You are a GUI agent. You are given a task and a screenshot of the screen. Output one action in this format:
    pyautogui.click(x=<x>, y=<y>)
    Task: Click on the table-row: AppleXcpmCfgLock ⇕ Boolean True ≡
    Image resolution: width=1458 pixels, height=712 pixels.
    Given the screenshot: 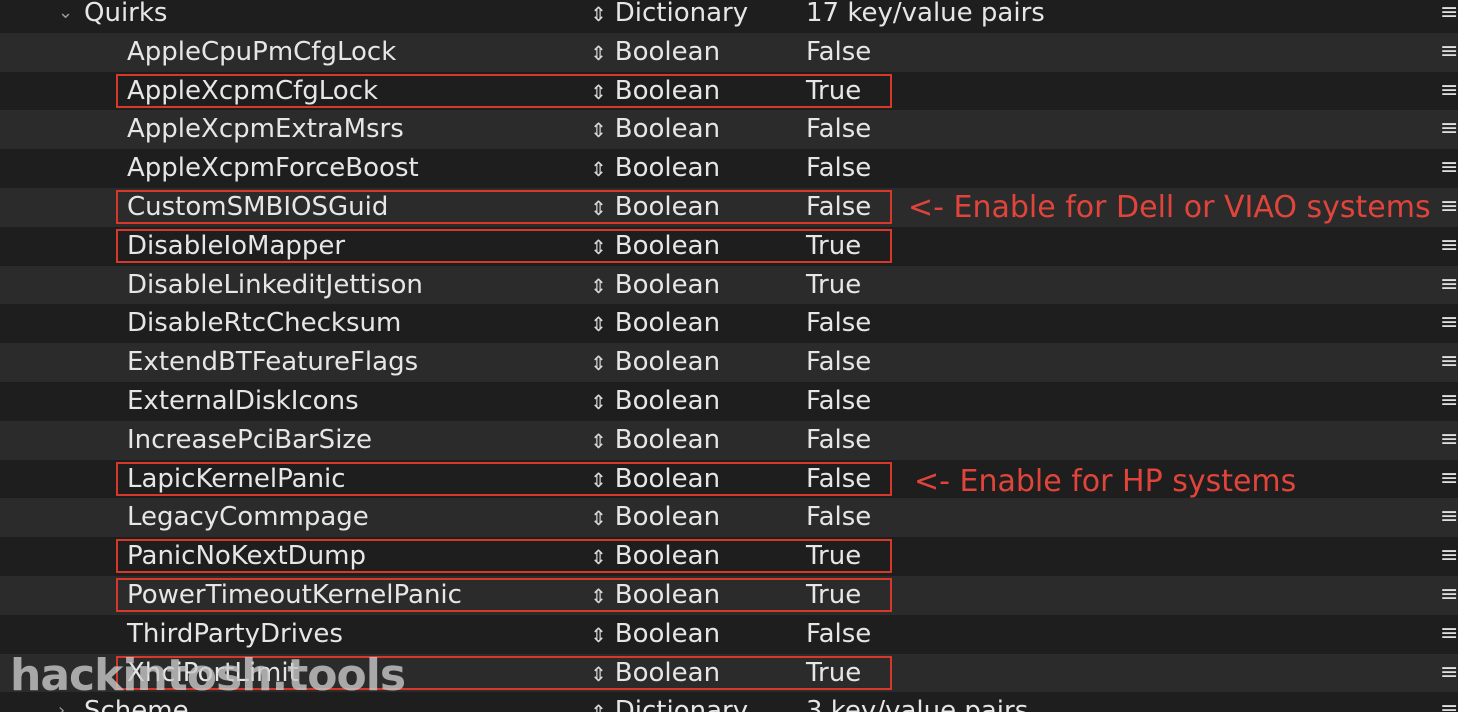 What is the action you would take?
    pyautogui.click(x=729, y=91)
    